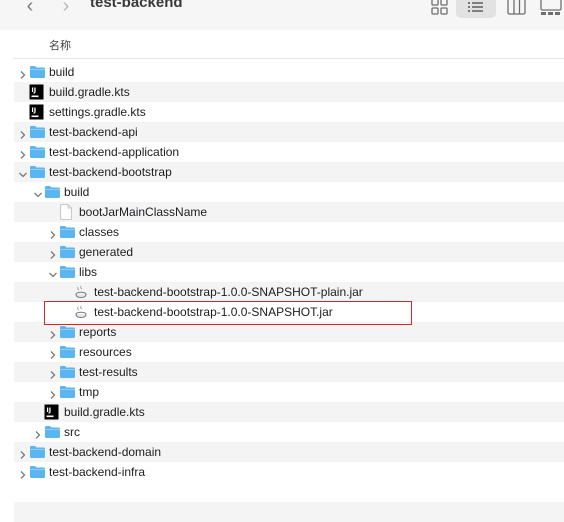  What do you see at coordinates (97, 112) in the screenshot?
I see `file-name-label: settings.gradle.kts` at bounding box center [97, 112].